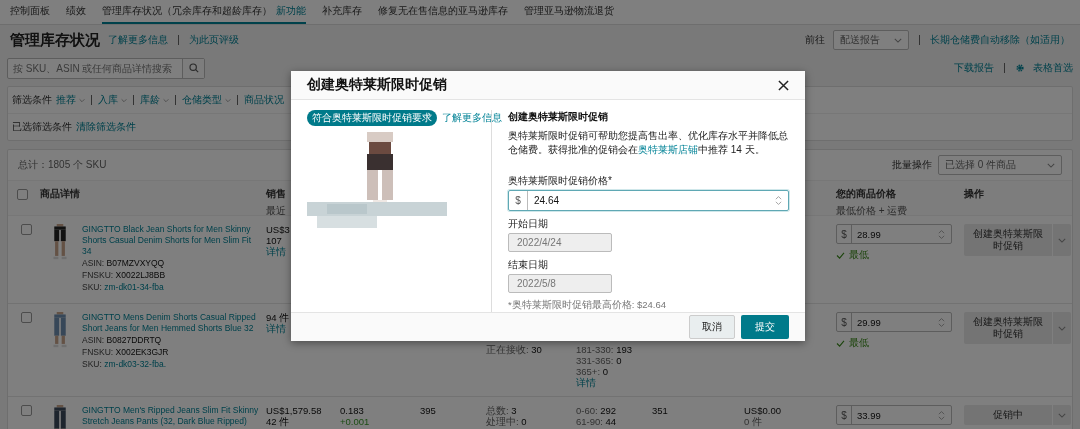 Image resolution: width=1080 pixels, height=429 pixels. What do you see at coordinates (60, 194) in the screenshot?
I see `column-header: 商品详情` at bounding box center [60, 194].